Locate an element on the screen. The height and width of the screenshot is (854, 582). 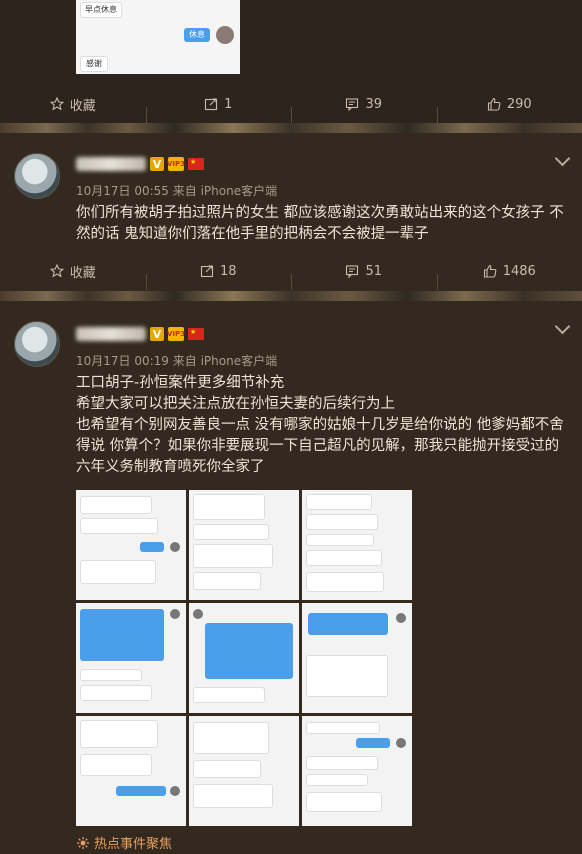
comment-button: 51 is located at coordinates (364, 276).